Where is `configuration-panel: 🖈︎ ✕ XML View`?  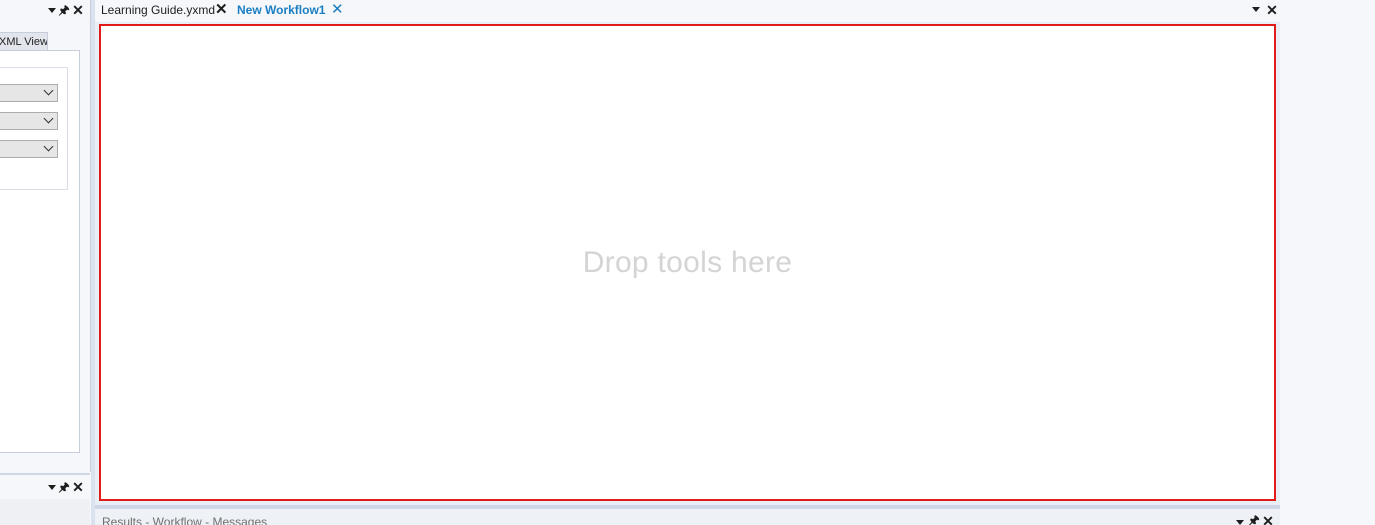
configuration-panel: 🖈︎ ✕ XML View is located at coordinates (45, 236).